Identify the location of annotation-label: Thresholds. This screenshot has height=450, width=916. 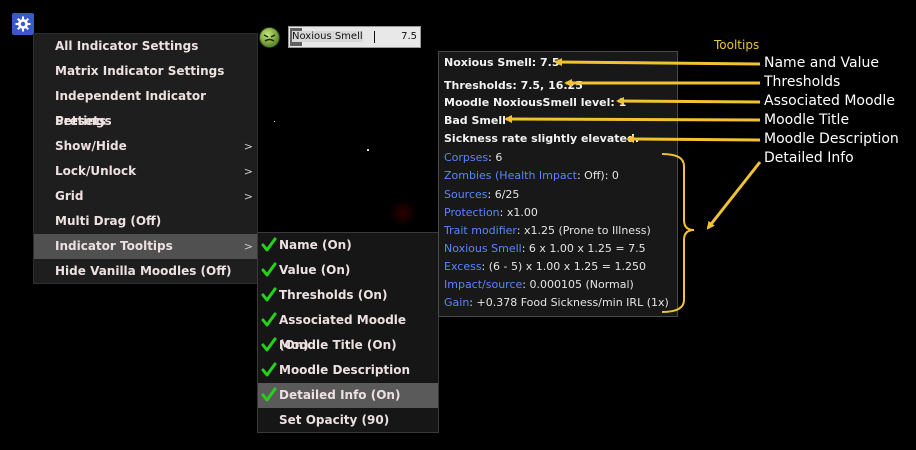
(802, 82).